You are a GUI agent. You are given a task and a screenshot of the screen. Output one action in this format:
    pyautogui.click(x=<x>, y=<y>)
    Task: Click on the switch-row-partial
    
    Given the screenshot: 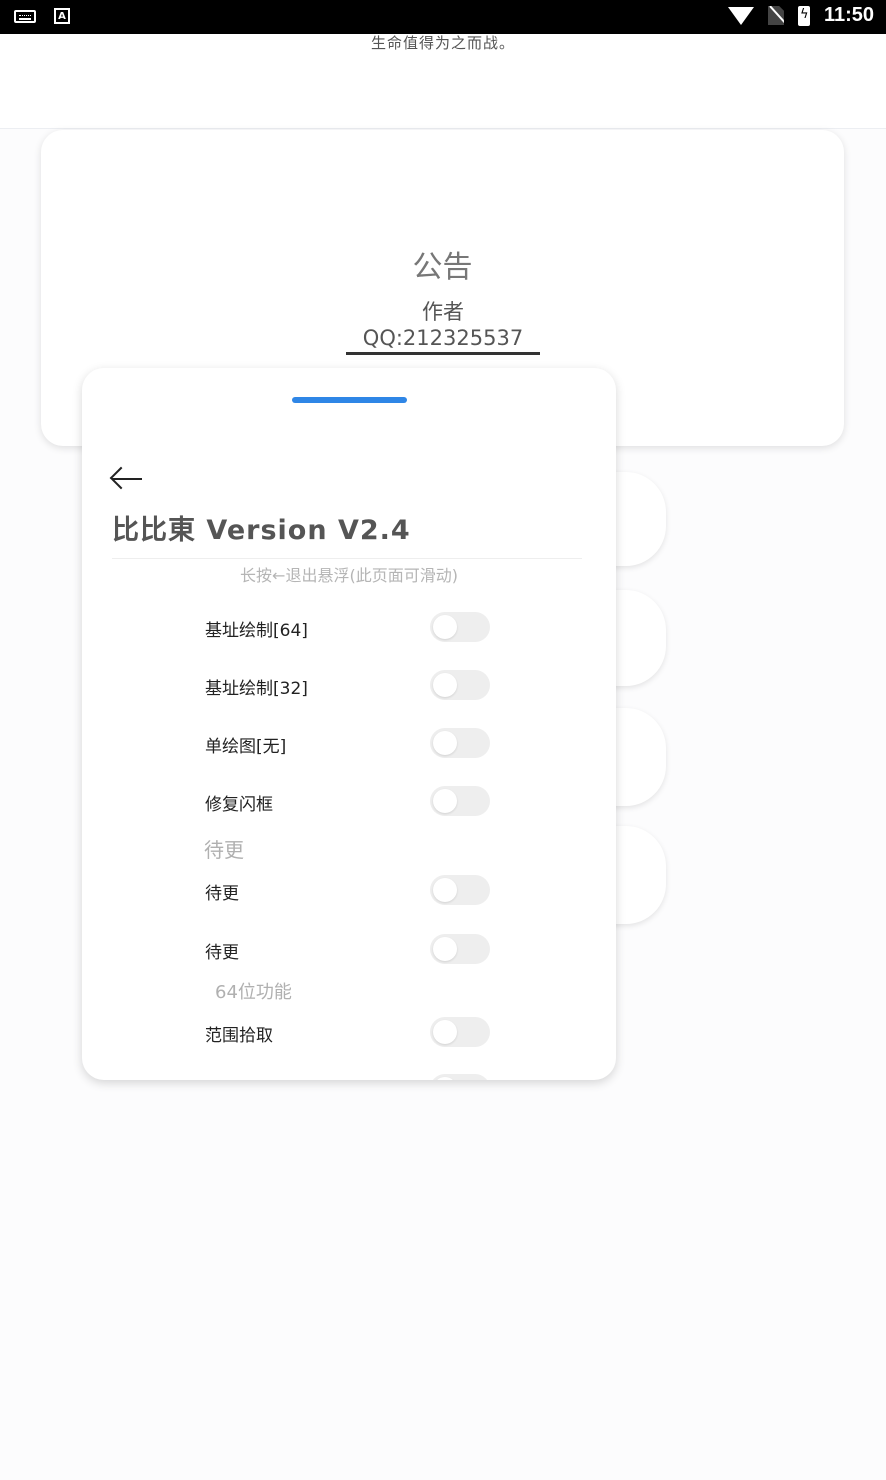 What is the action you would take?
    pyautogui.click(x=347, y=1077)
    